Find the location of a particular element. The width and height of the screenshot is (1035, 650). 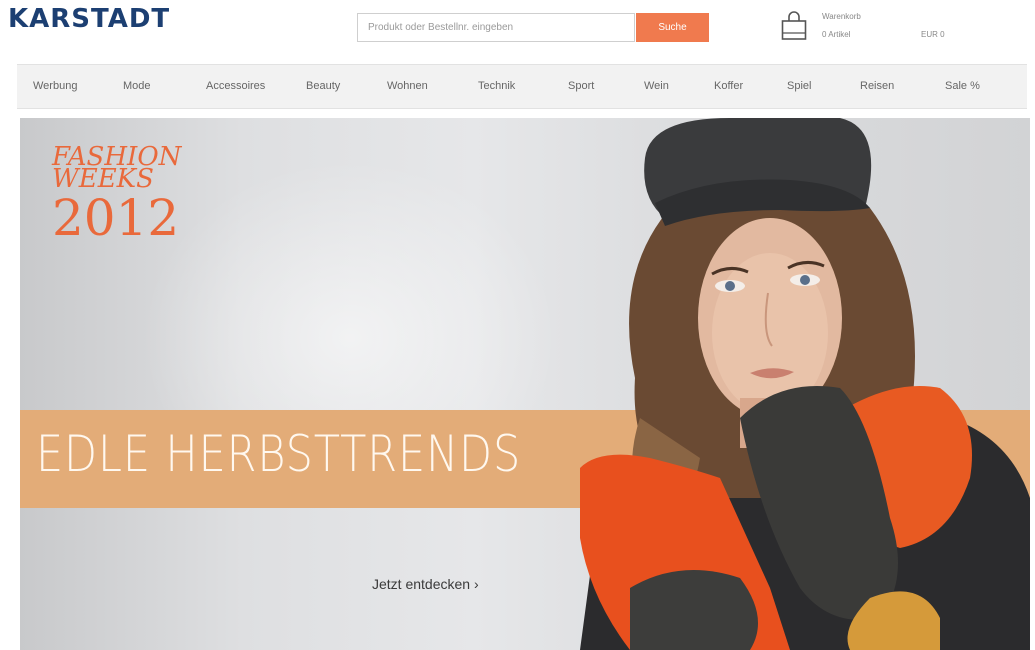

nav-item-werbung: Werbung is located at coordinates (55, 86).